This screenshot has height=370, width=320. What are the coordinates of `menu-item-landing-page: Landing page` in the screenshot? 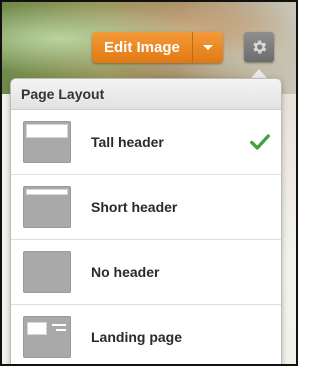 It's located at (146, 334).